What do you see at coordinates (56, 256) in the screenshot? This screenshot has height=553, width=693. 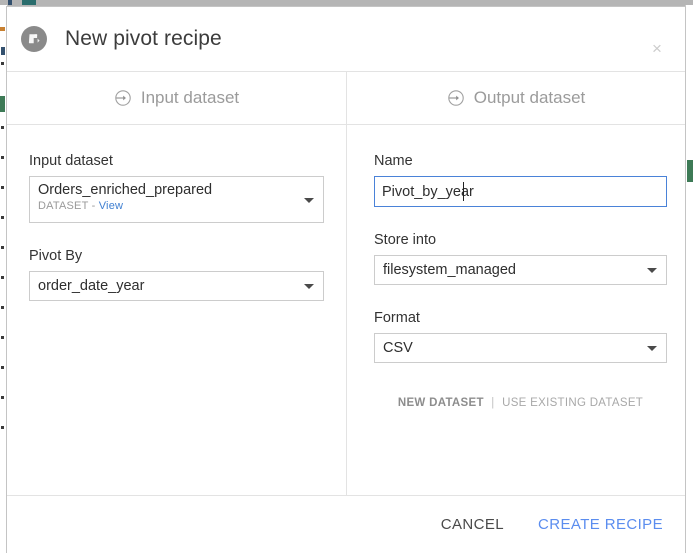 I see `pivot-by-label: Pivot By` at bounding box center [56, 256].